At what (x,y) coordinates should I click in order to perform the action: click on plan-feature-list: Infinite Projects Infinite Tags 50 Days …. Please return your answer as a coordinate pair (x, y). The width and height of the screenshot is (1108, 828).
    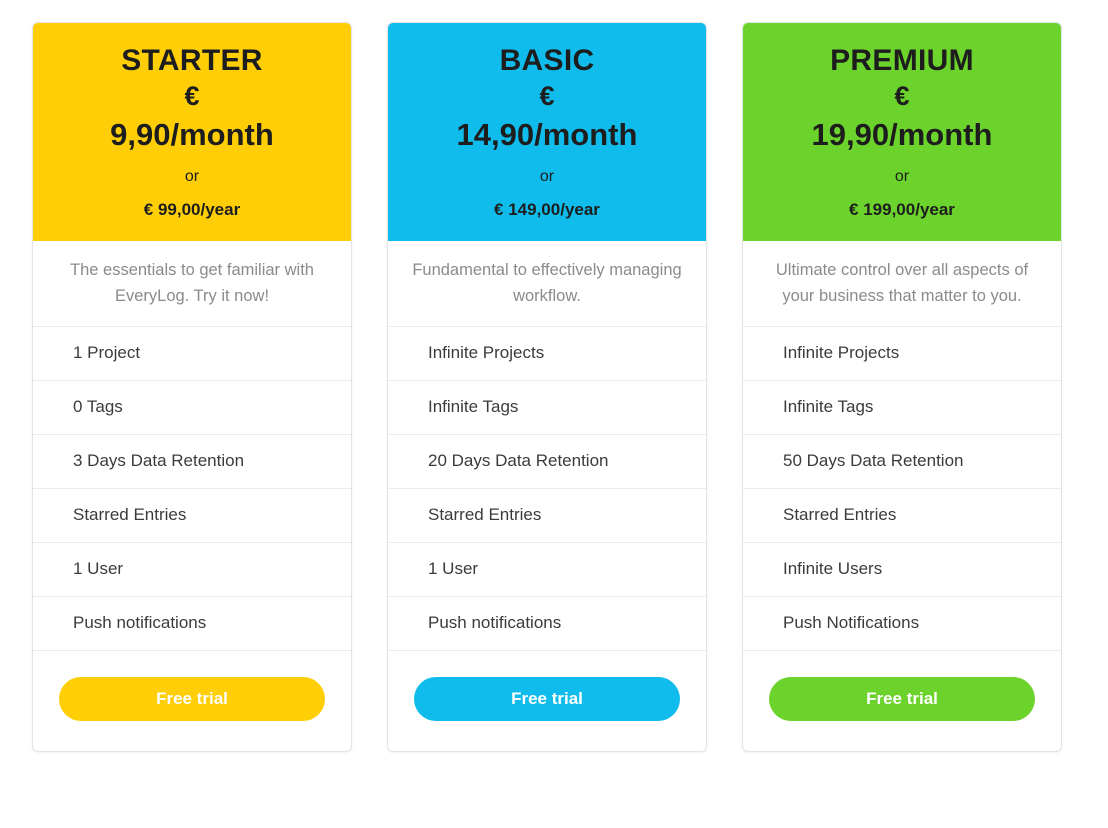
    Looking at the image, I should click on (902, 489).